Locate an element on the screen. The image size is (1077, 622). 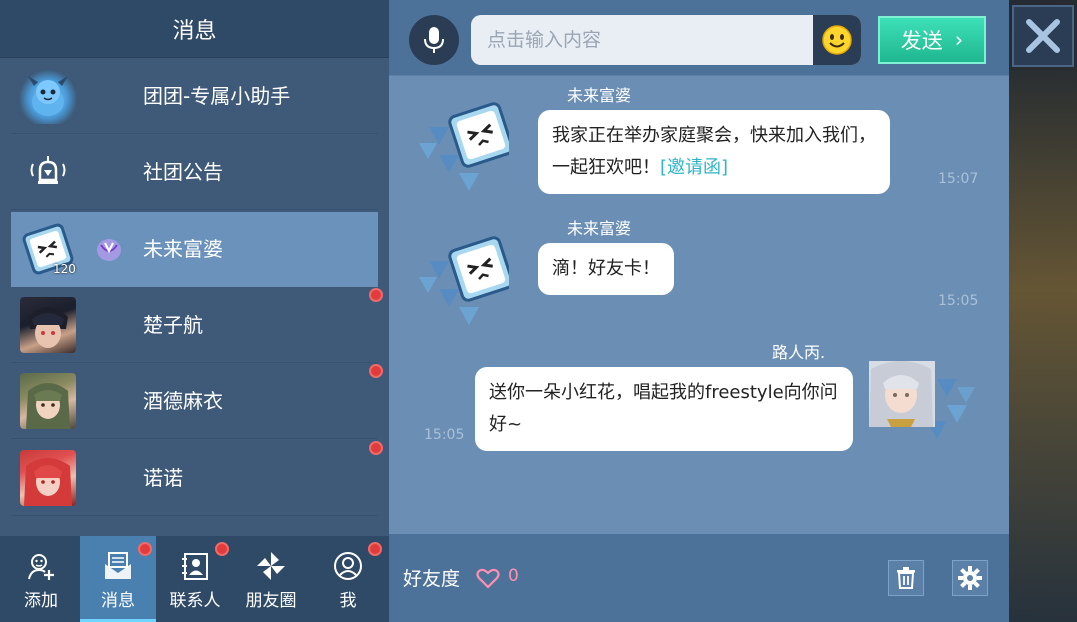
conversation-item-jiudemayi: 酒德麻衣 is located at coordinates (197, 401).